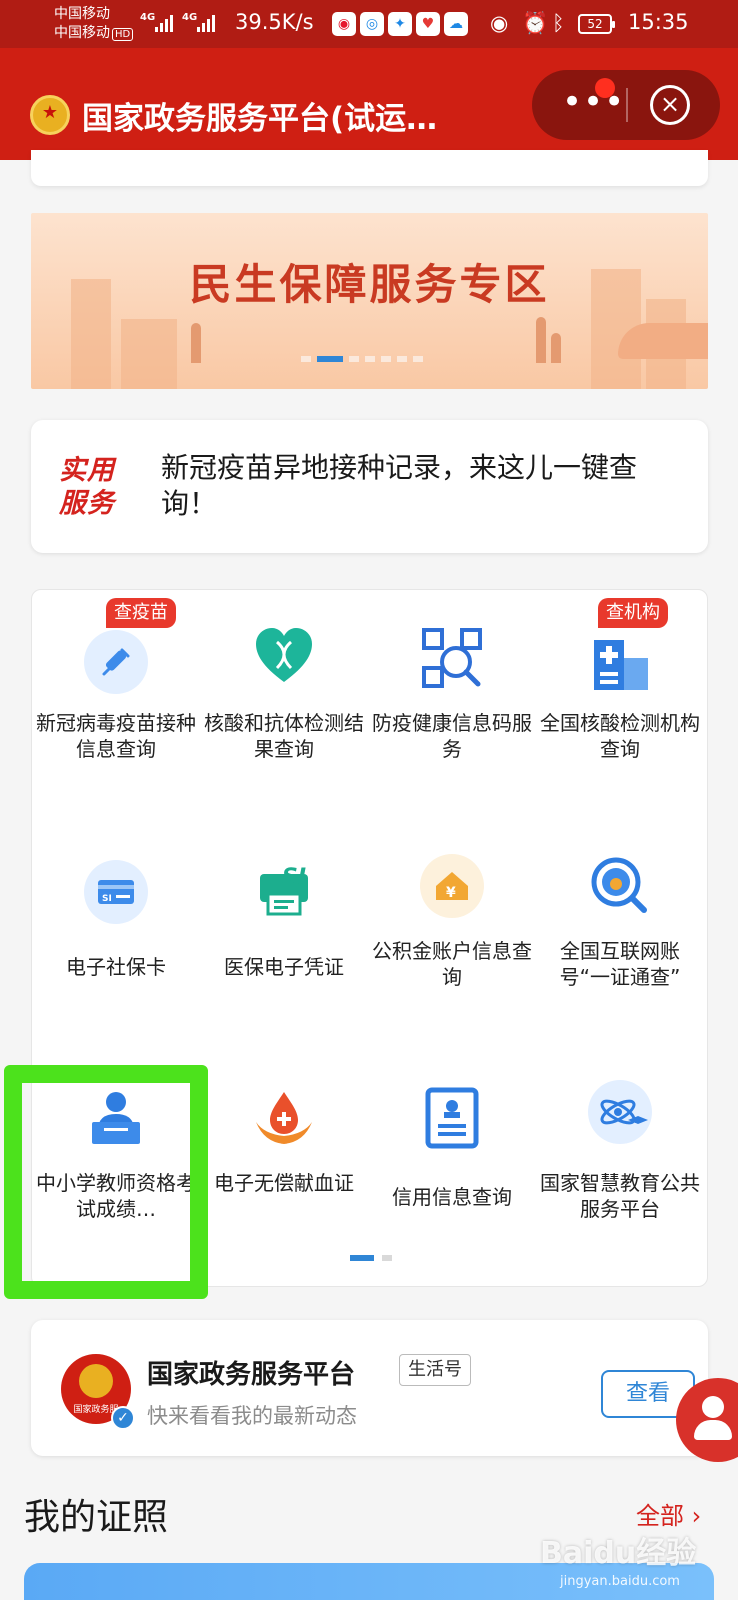 The height and width of the screenshot is (1600, 738). I want to click on service-item-account-check: 全国互联网账号“一证通查”, so click(620, 940).